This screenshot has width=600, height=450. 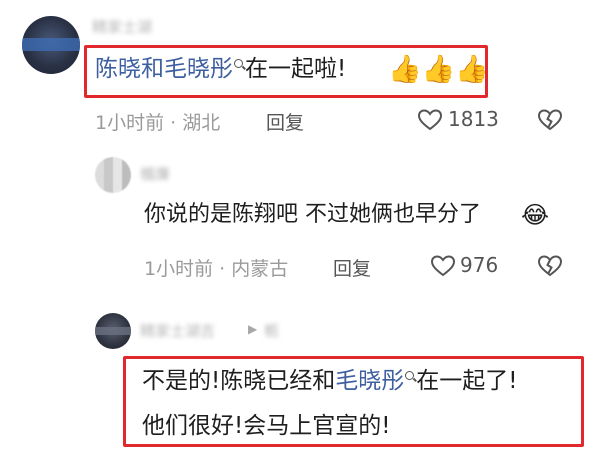 What do you see at coordinates (216, 269) in the screenshot?
I see `comment-time-location: 1小时前 · 内蒙古` at bounding box center [216, 269].